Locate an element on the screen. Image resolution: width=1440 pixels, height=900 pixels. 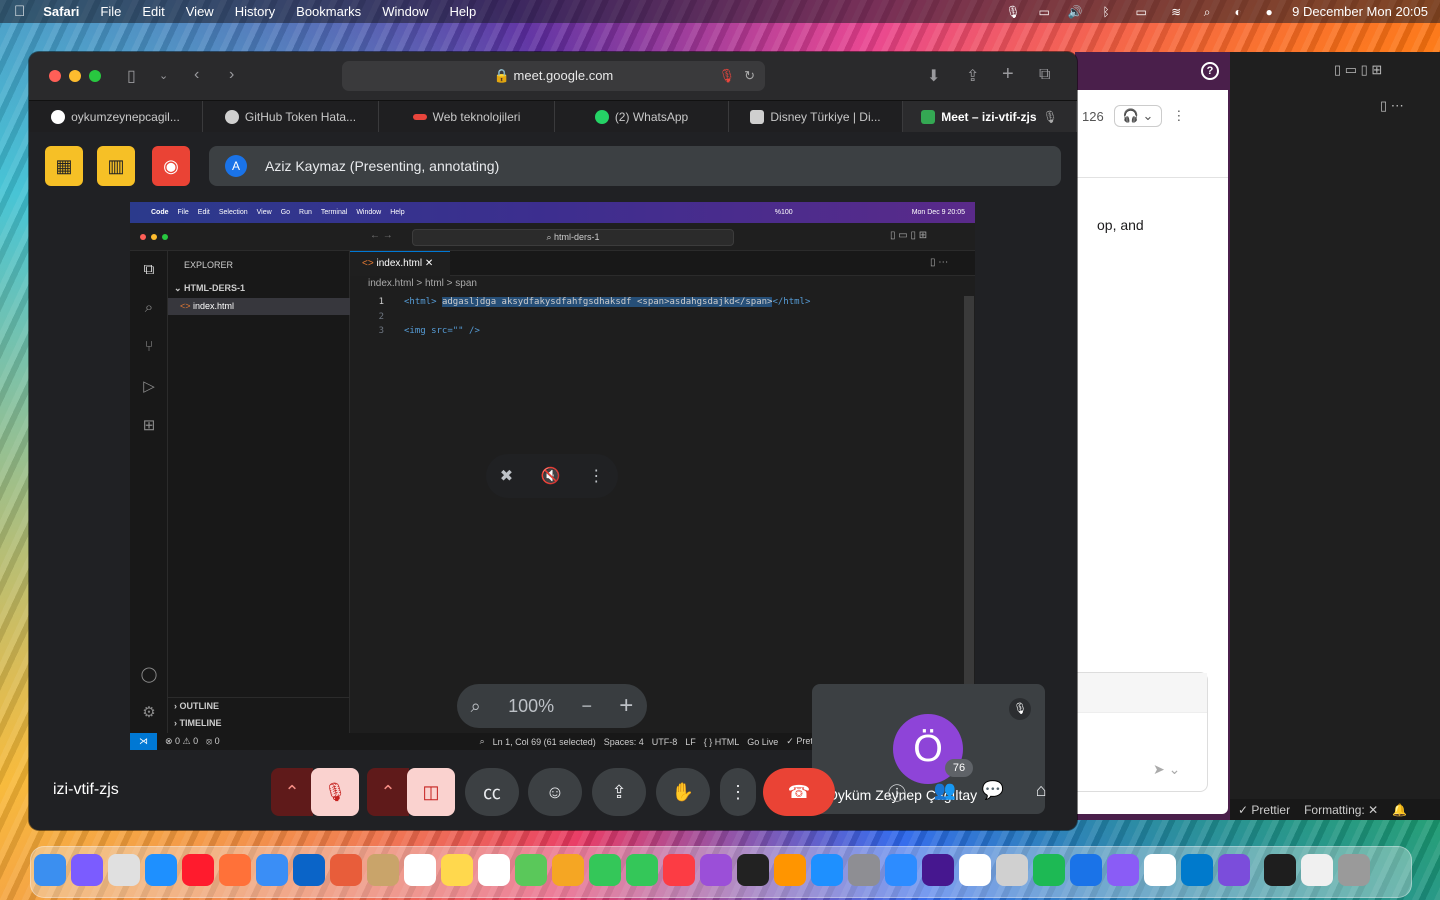
camera-options-button: ⌃ is located at coordinates (388, 792).